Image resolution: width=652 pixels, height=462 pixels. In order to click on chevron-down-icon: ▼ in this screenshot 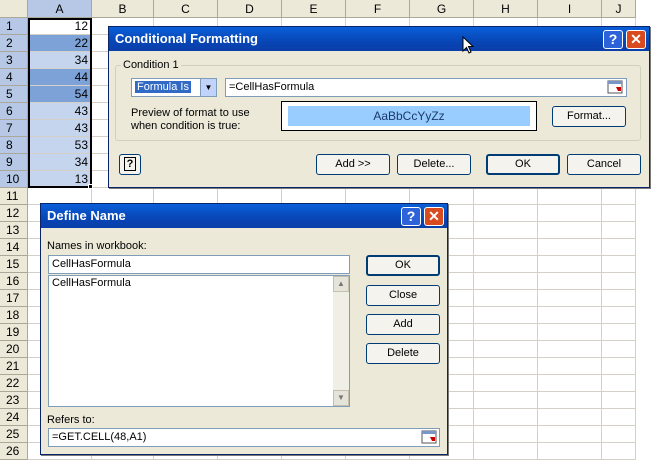, I will do `click(208, 87)`.